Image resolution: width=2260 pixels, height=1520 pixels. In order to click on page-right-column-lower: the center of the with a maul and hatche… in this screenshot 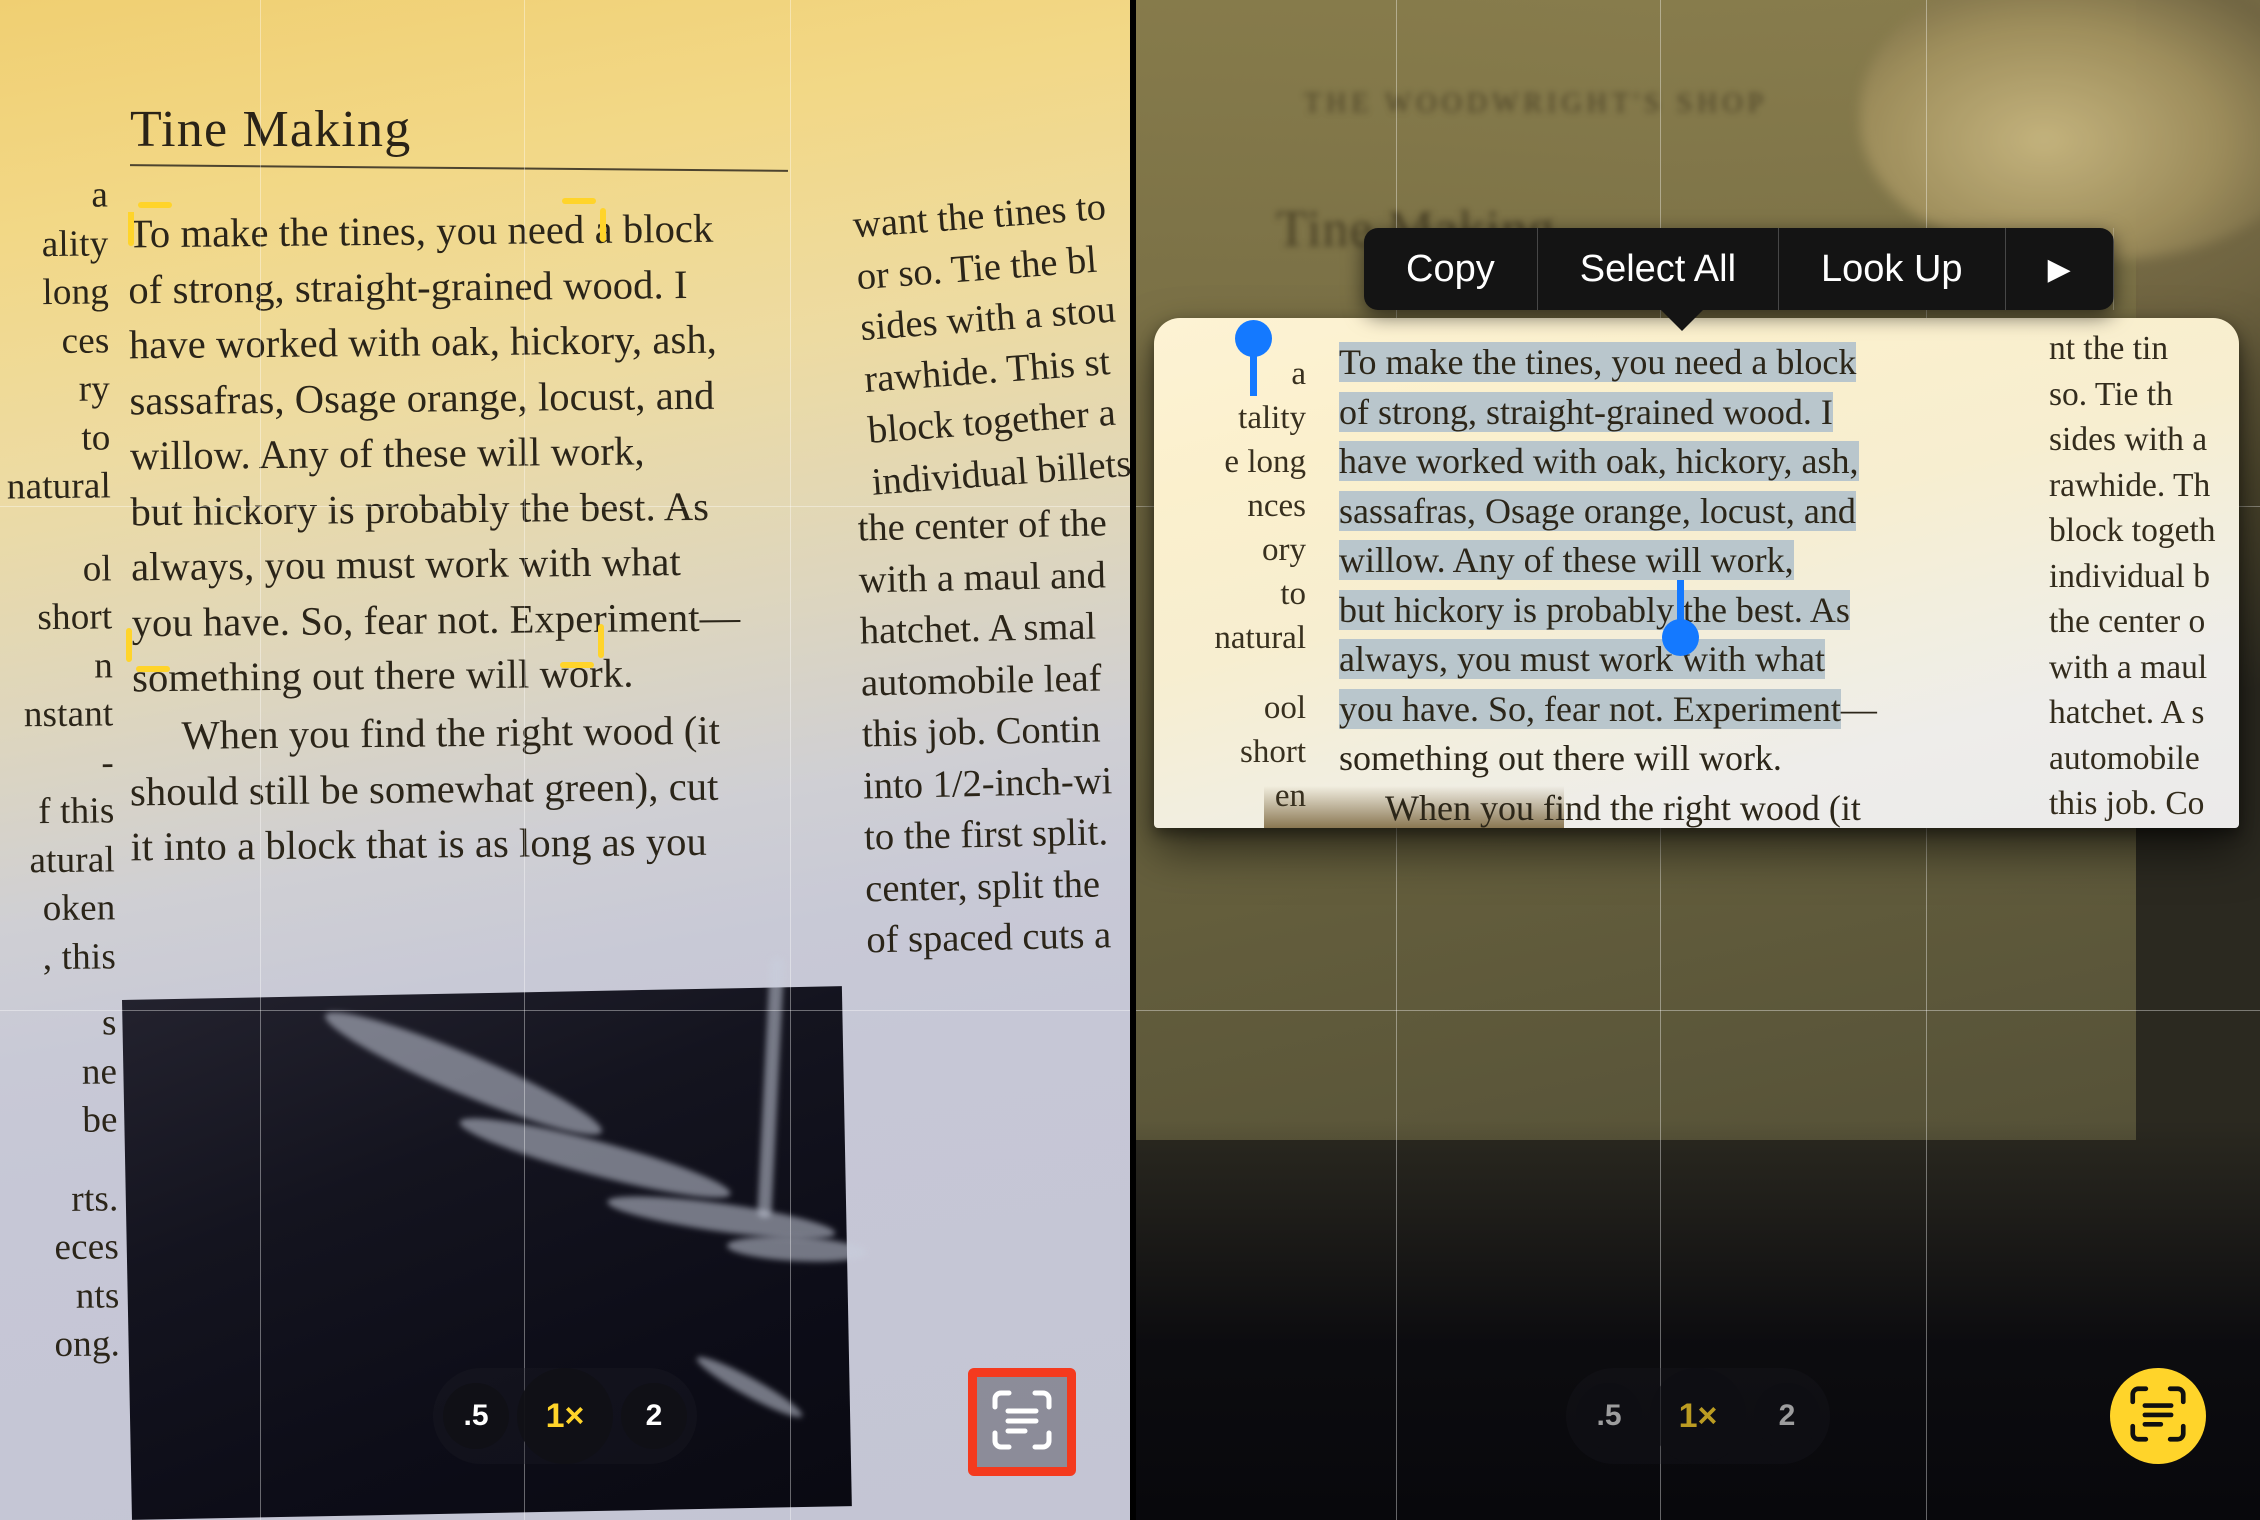, I will do `click(985, 732)`.